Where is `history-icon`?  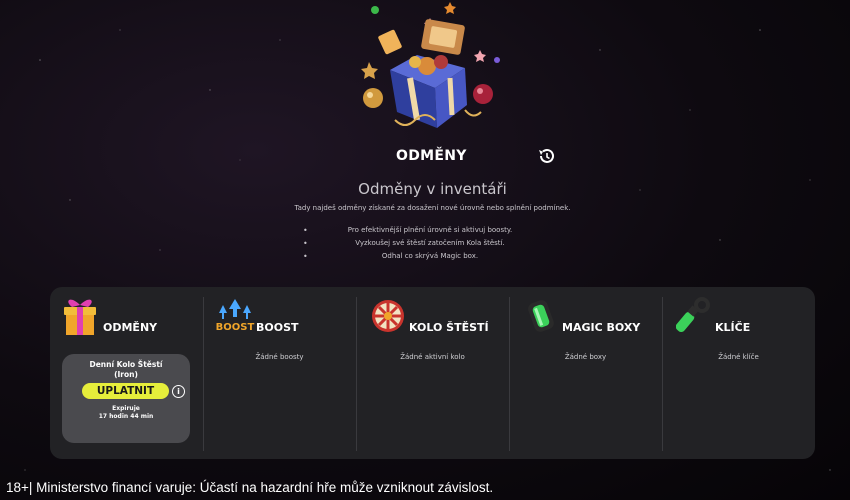 history-icon is located at coordinates (546, 156).